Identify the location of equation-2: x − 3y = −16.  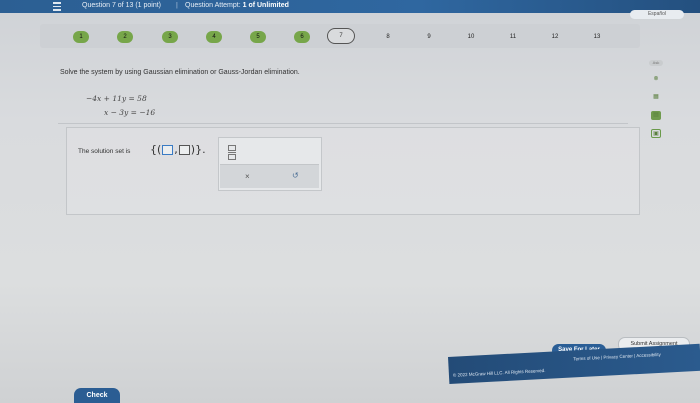
(130, 112).